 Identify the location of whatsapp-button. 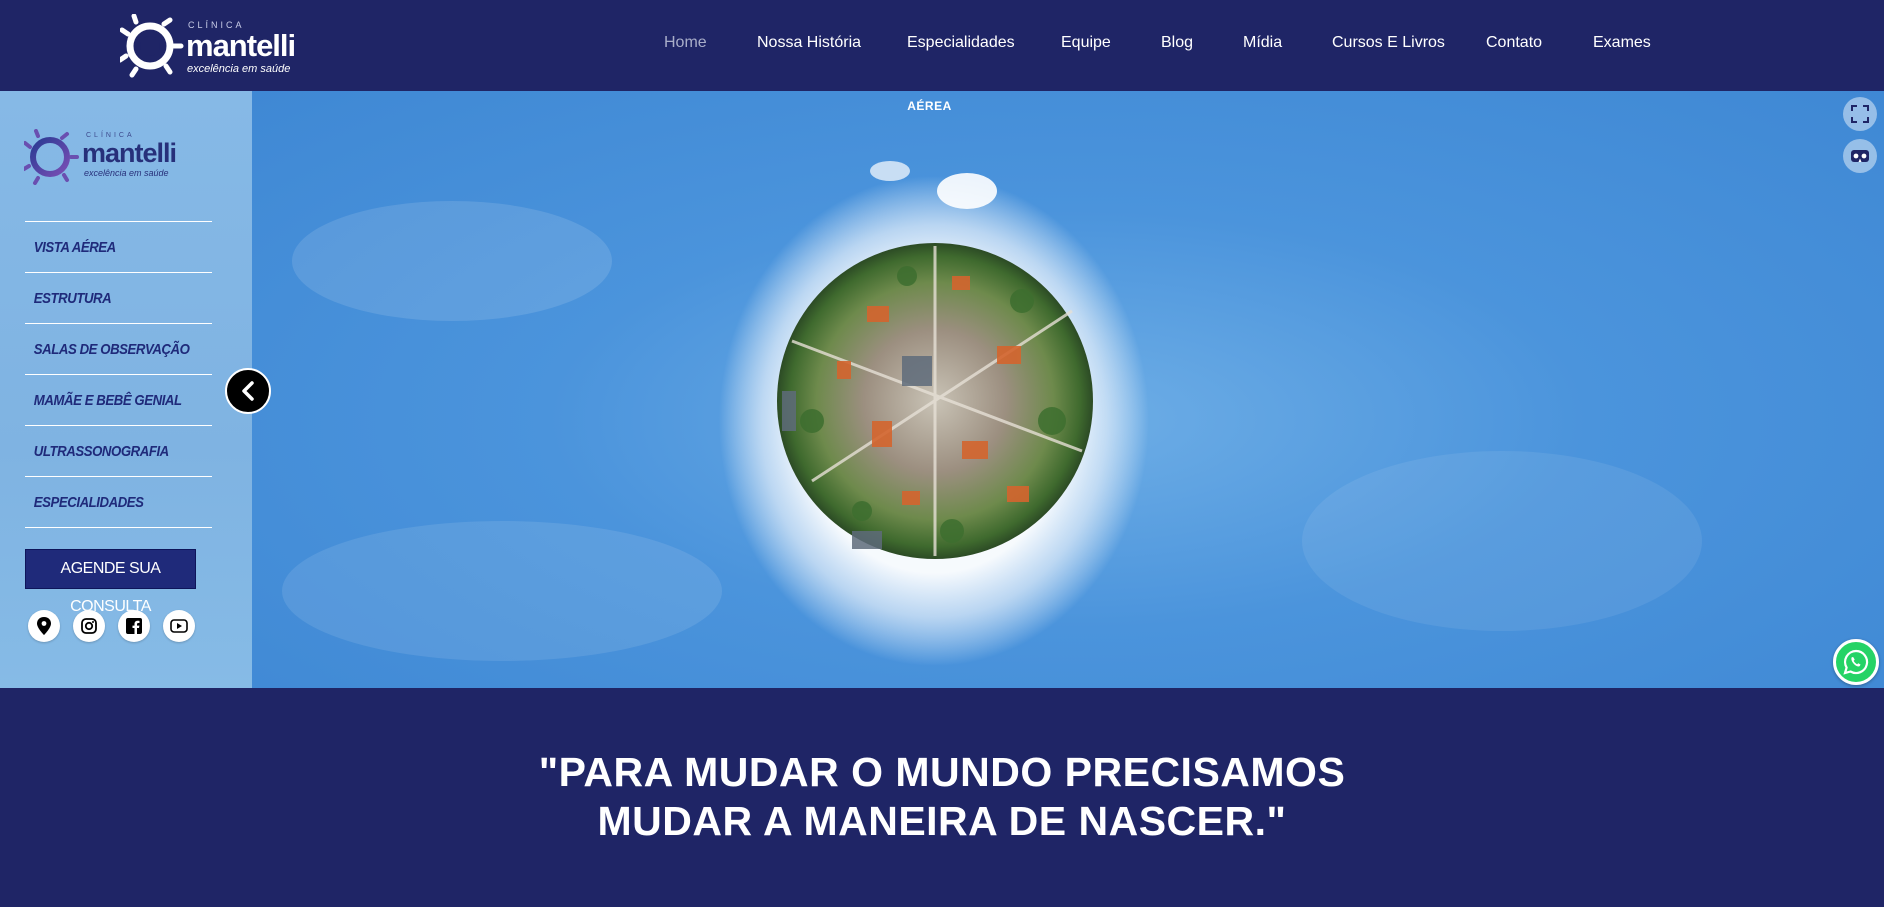
(1856, 662).